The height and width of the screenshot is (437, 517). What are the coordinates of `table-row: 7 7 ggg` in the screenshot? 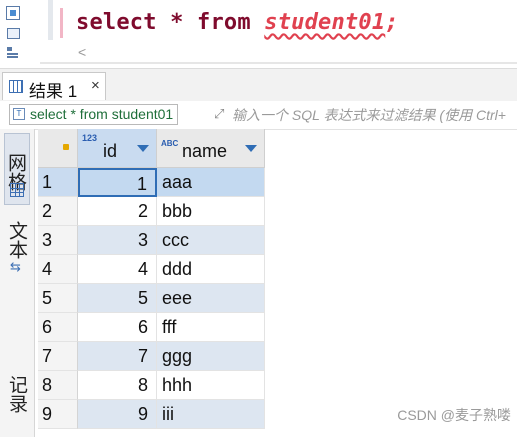 It's located at (277, 356).